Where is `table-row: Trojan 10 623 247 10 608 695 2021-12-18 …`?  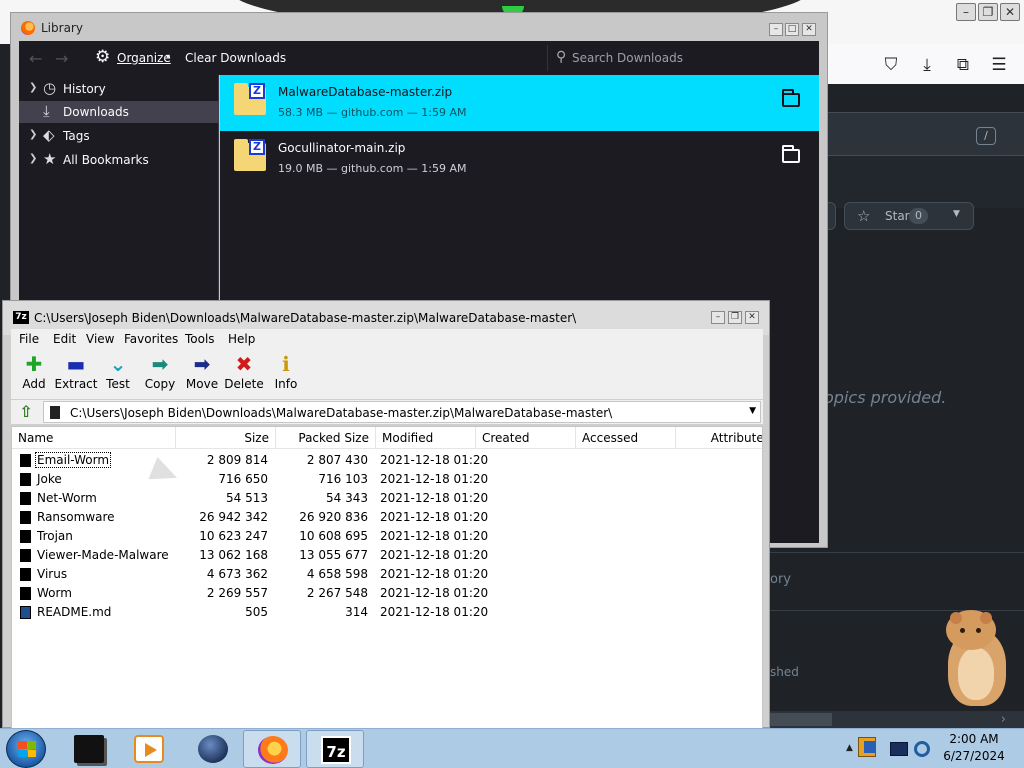 table-row: Trojan 10 623 247 10 608 695 2021-12-18 … is located at coordinates (387, 536).